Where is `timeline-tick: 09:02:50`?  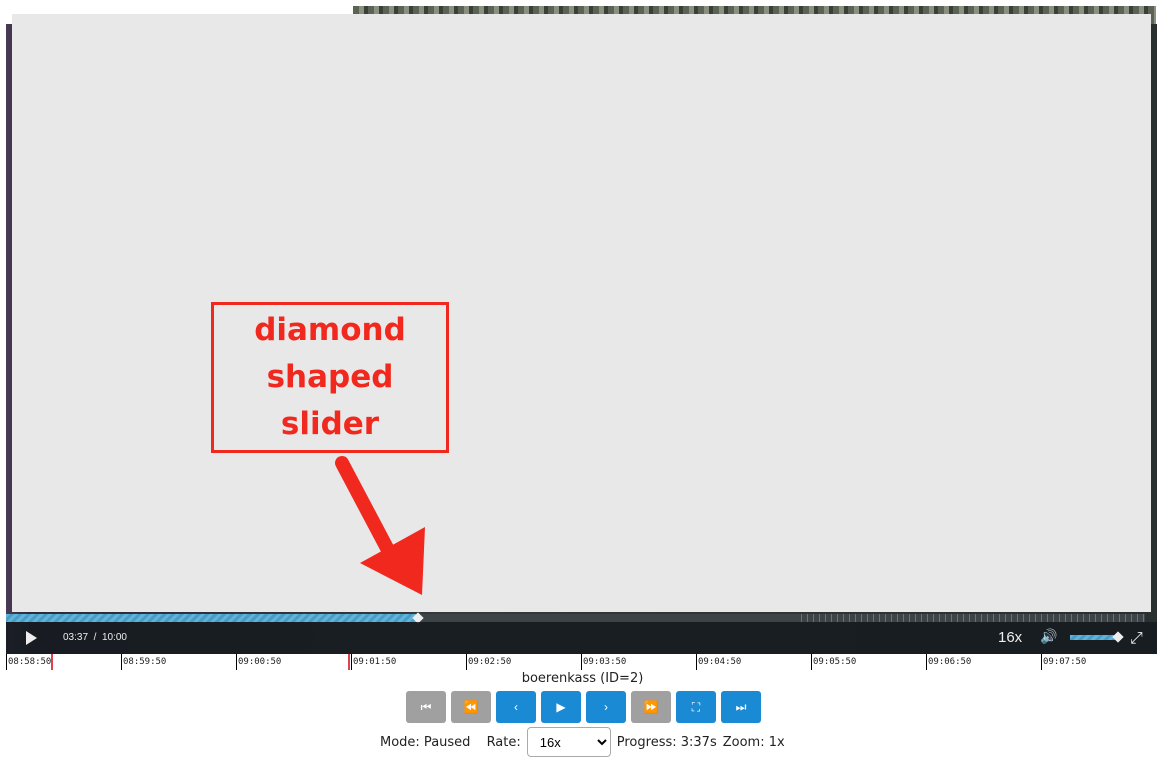
timeline-tick: 09:02:50 is located at coordinates (488, 662).